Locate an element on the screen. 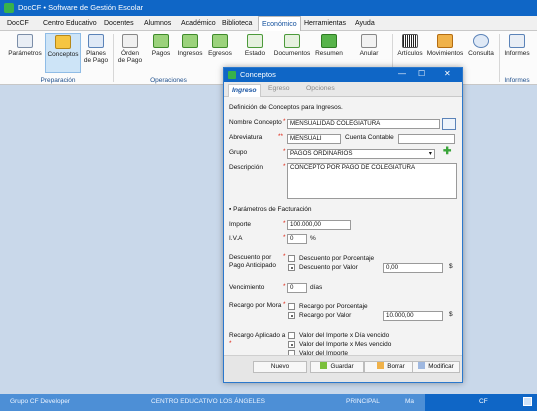  borrar-icon is located at coordinates (381, 365).